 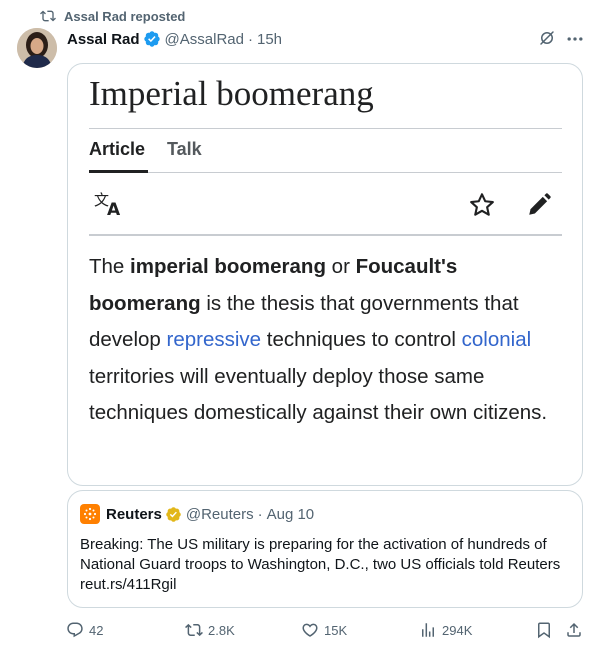 I want to click on toolbar-divider, so click(x=325, y=235).